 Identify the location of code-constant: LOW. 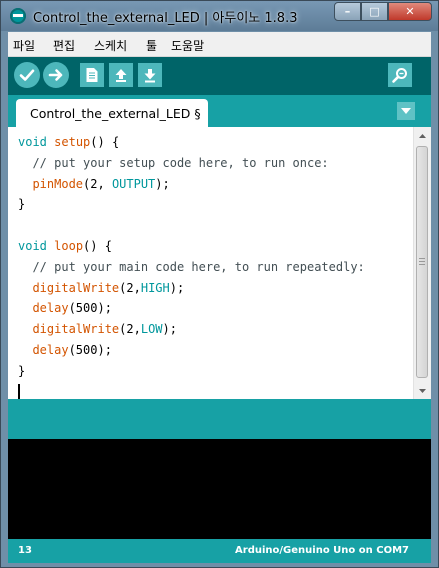
(151, 329).